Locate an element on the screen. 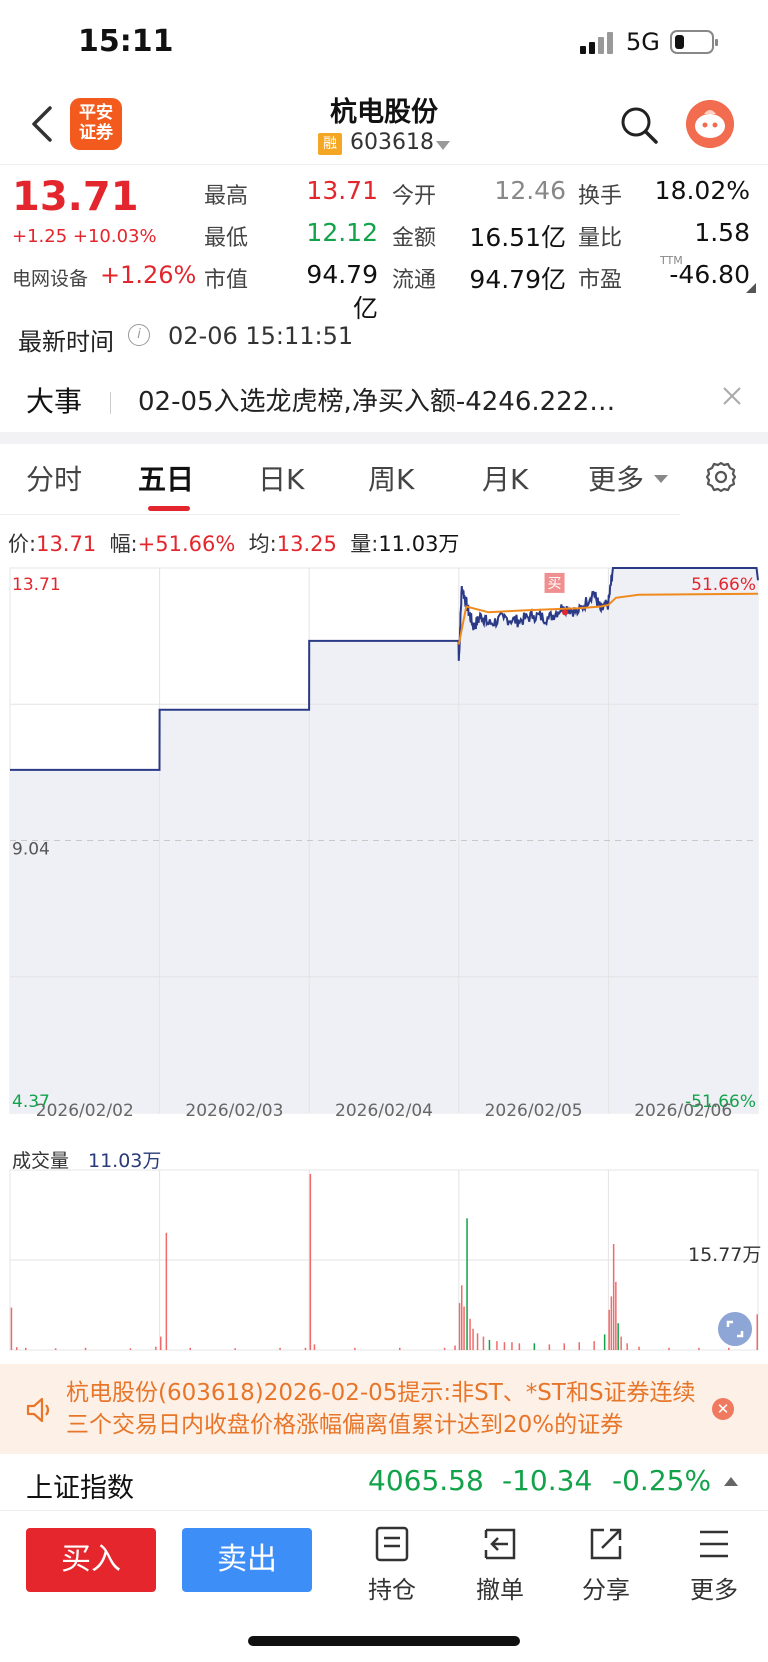 Image resolution: width=768 pixels, height=1662 pixels. tab-day-k: 日K is located at coordinates (281, 478).